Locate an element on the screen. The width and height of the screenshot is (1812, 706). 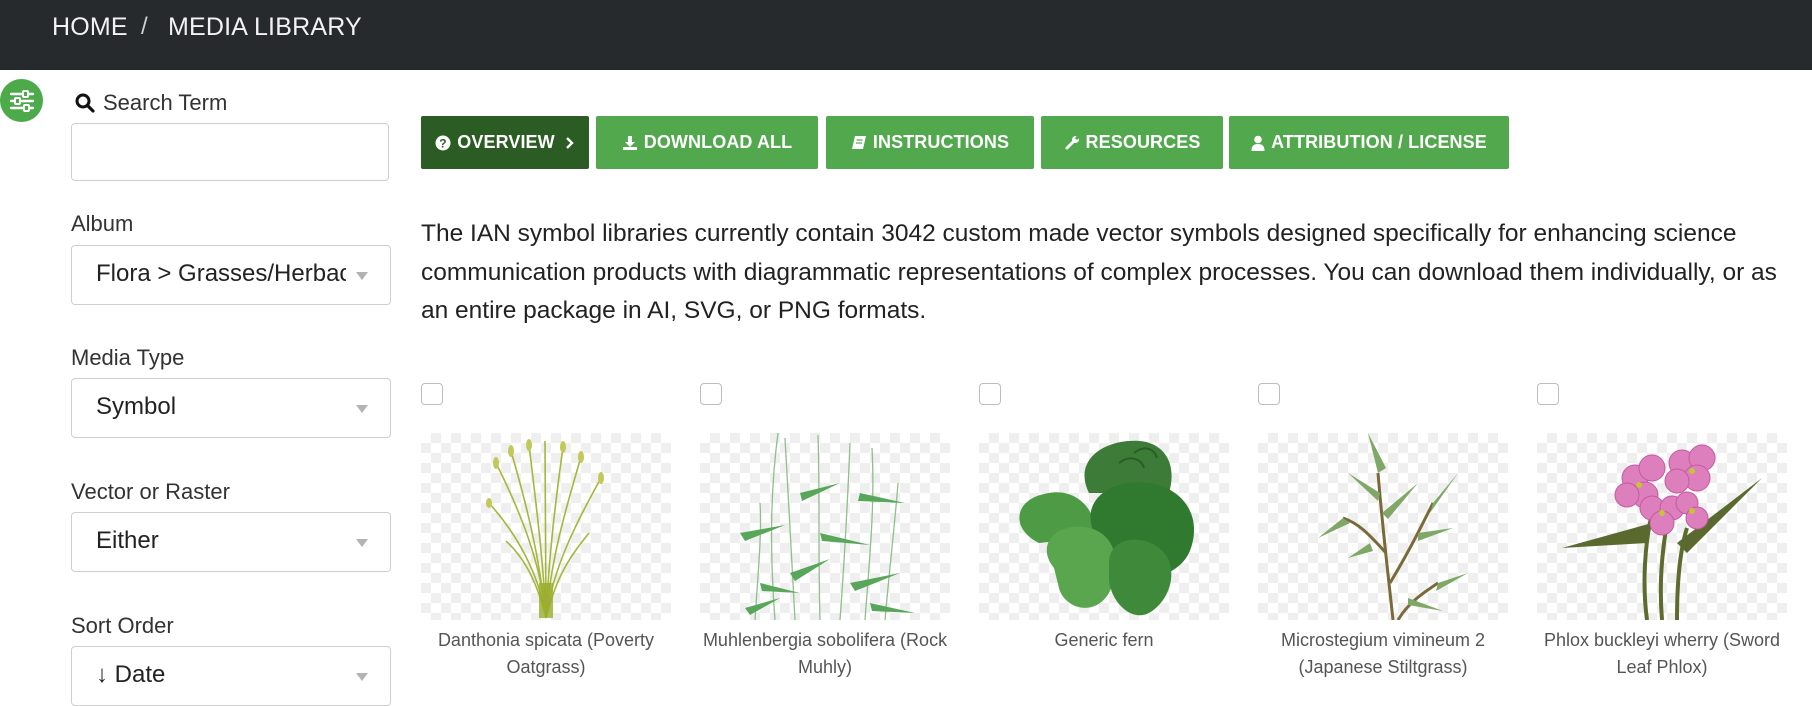
vector-raster-select-value: Either is located at coordinates (127, 540).